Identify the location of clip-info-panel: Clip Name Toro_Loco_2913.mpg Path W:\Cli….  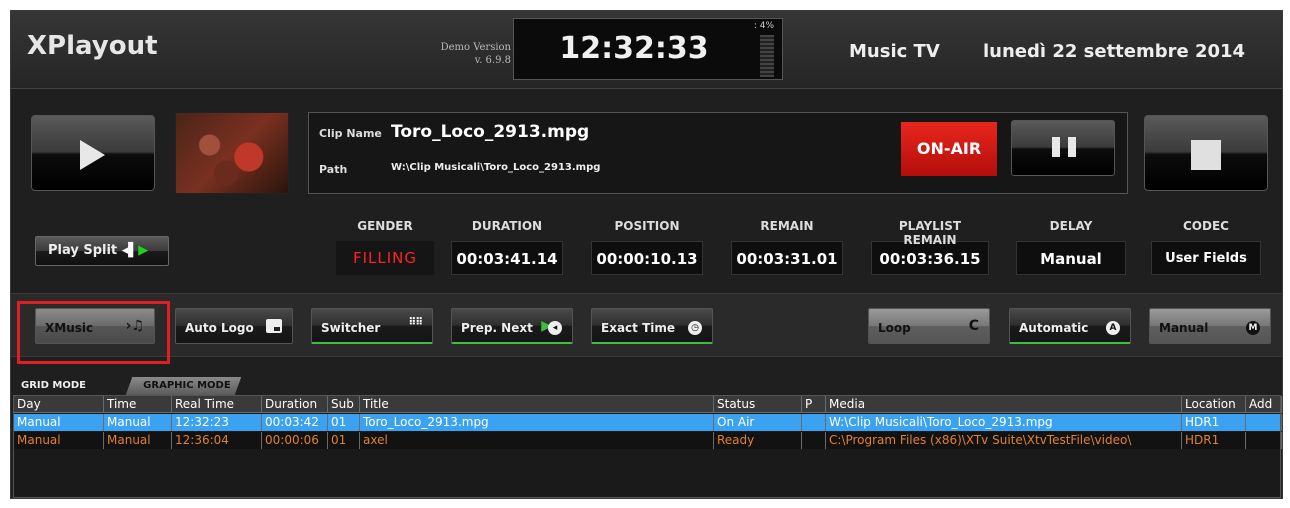
(718, 153).